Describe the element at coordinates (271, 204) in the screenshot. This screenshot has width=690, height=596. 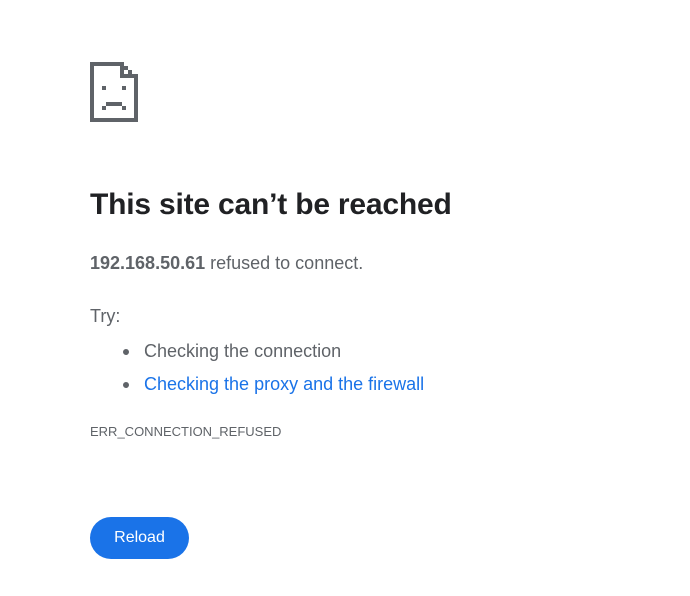
I see `page-title: This site can’t be reached` at that location.